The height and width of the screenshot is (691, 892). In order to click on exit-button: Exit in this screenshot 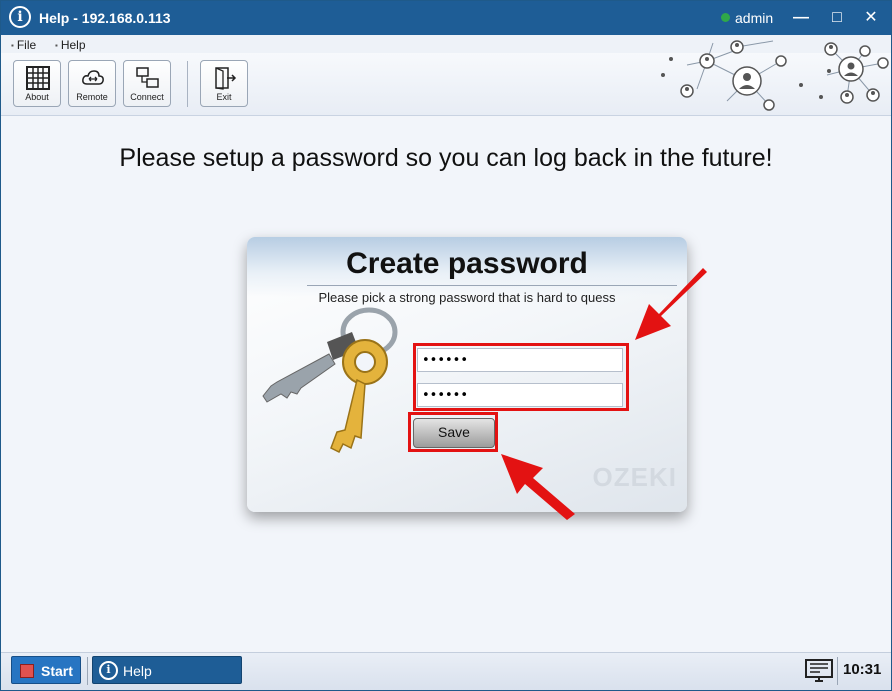, I will do `click(224, 83)`.